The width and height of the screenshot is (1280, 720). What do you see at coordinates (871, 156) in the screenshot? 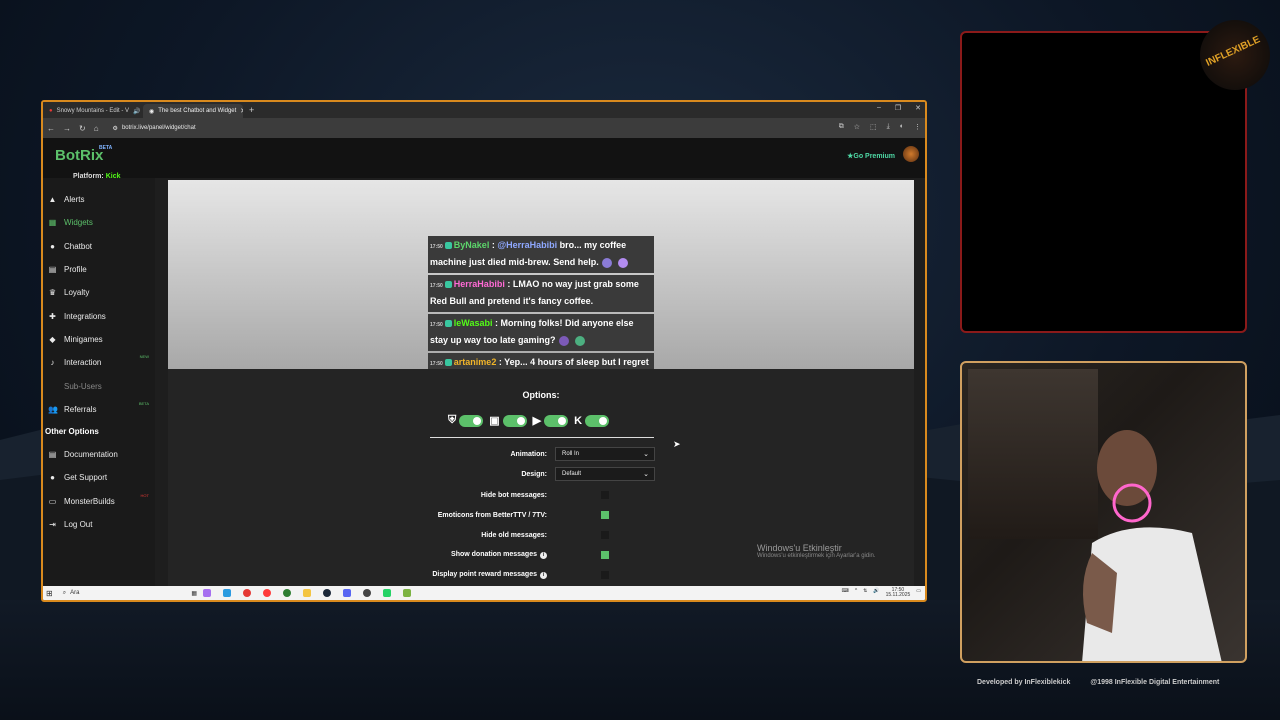
I see `go-premium-button: ★Go Premium` at bounding box center [871, 156].